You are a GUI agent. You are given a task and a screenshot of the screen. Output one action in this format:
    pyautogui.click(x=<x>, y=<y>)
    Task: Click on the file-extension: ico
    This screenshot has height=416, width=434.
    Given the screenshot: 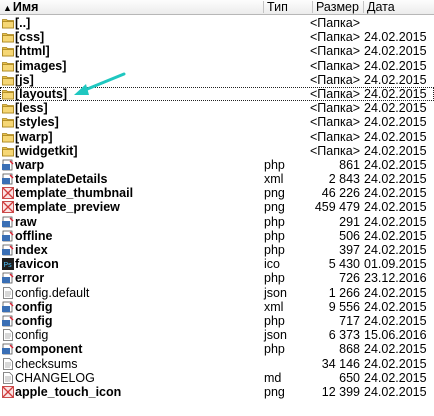 What is the action you would take?
    pyautogui.click(x=272, y=264)
    